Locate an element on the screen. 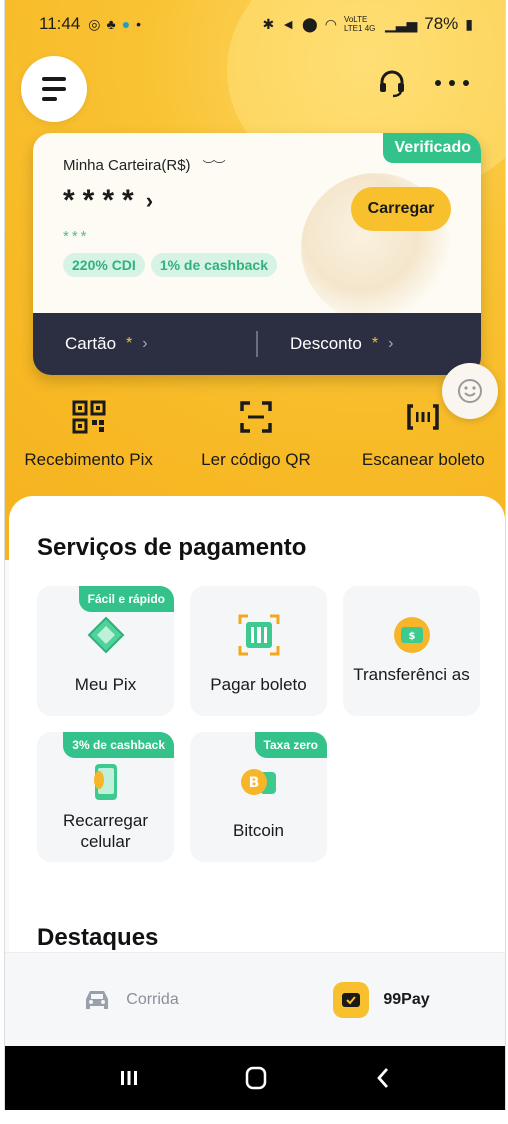  transfer-icon: $ is located at coordinates (411, 635).